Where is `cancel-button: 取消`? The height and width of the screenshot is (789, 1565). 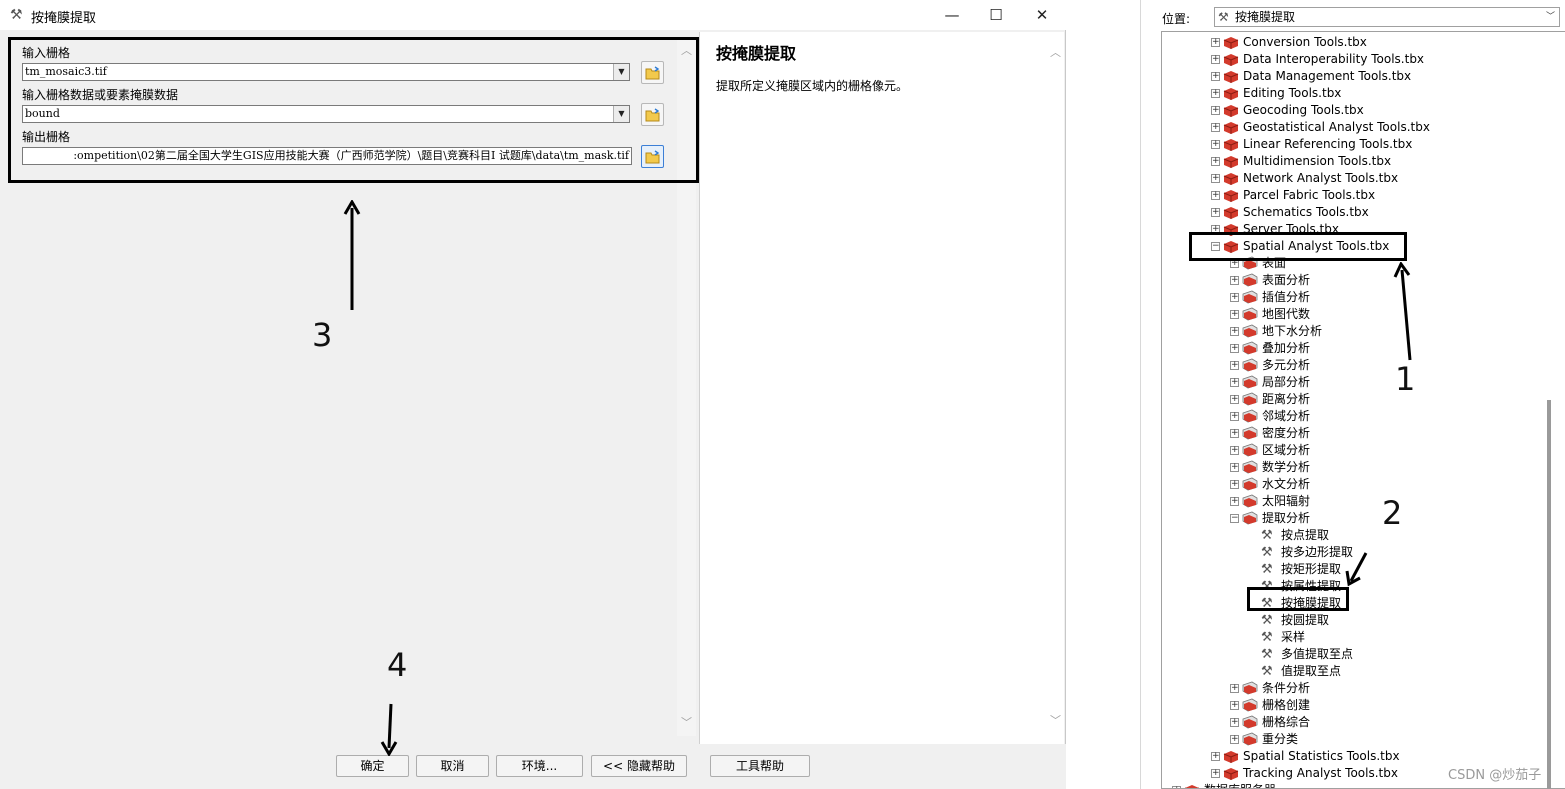
cancel-button: 取消 is located at coordinates (452, 766).